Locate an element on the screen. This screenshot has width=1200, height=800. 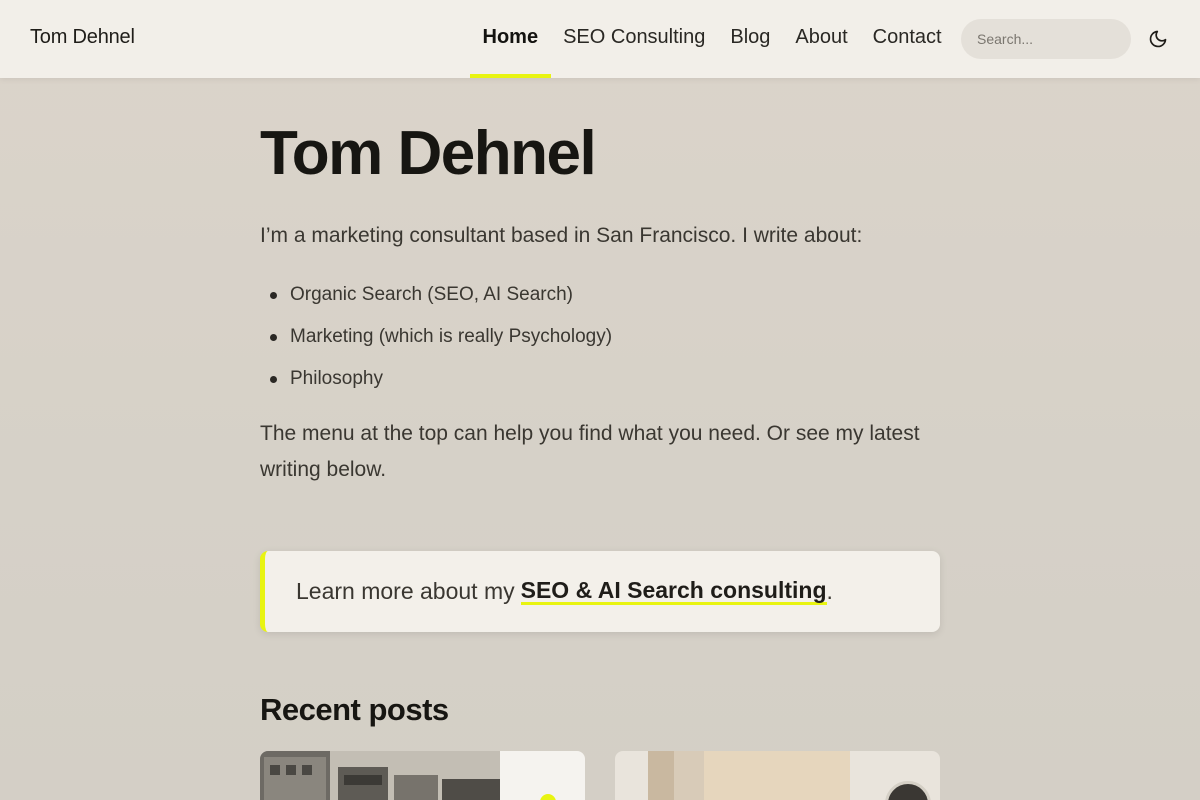
page-title: Tom Dehnel is located at coordinates (428, 153).